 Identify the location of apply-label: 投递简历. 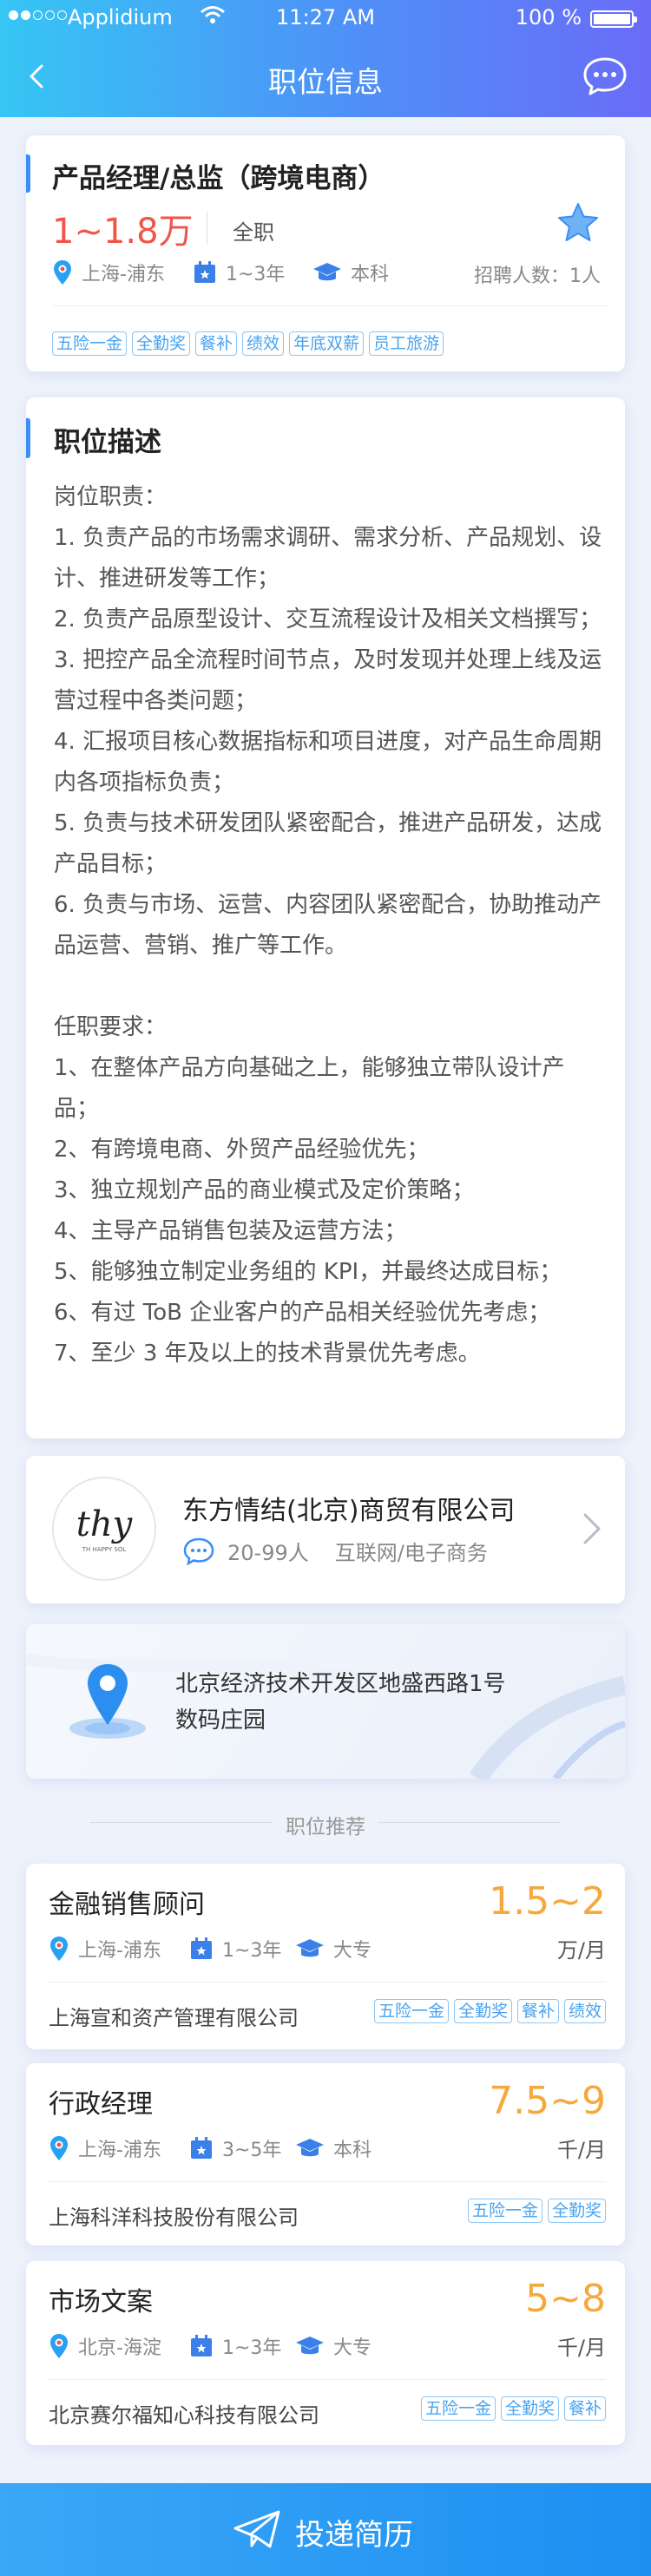
(354, 2535).